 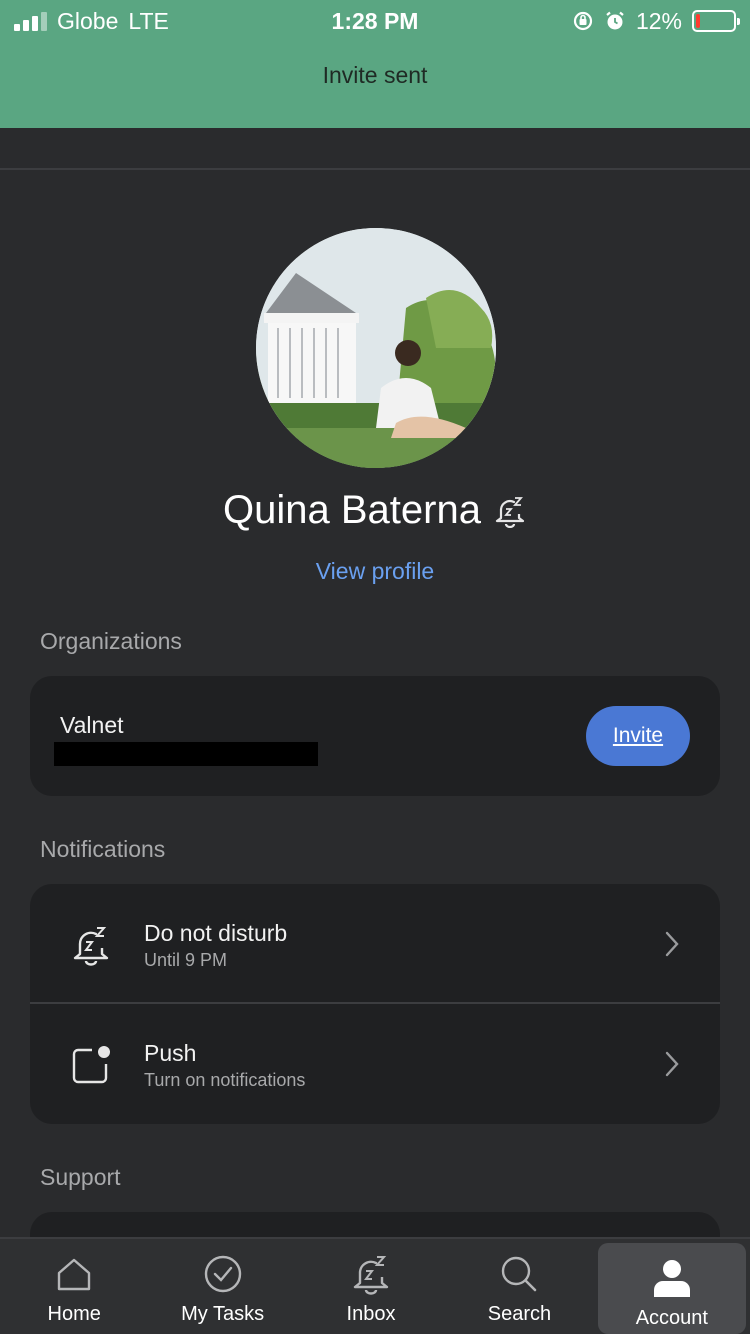 I want to click on rotation-lock-icon, so click(x=583, y=21).